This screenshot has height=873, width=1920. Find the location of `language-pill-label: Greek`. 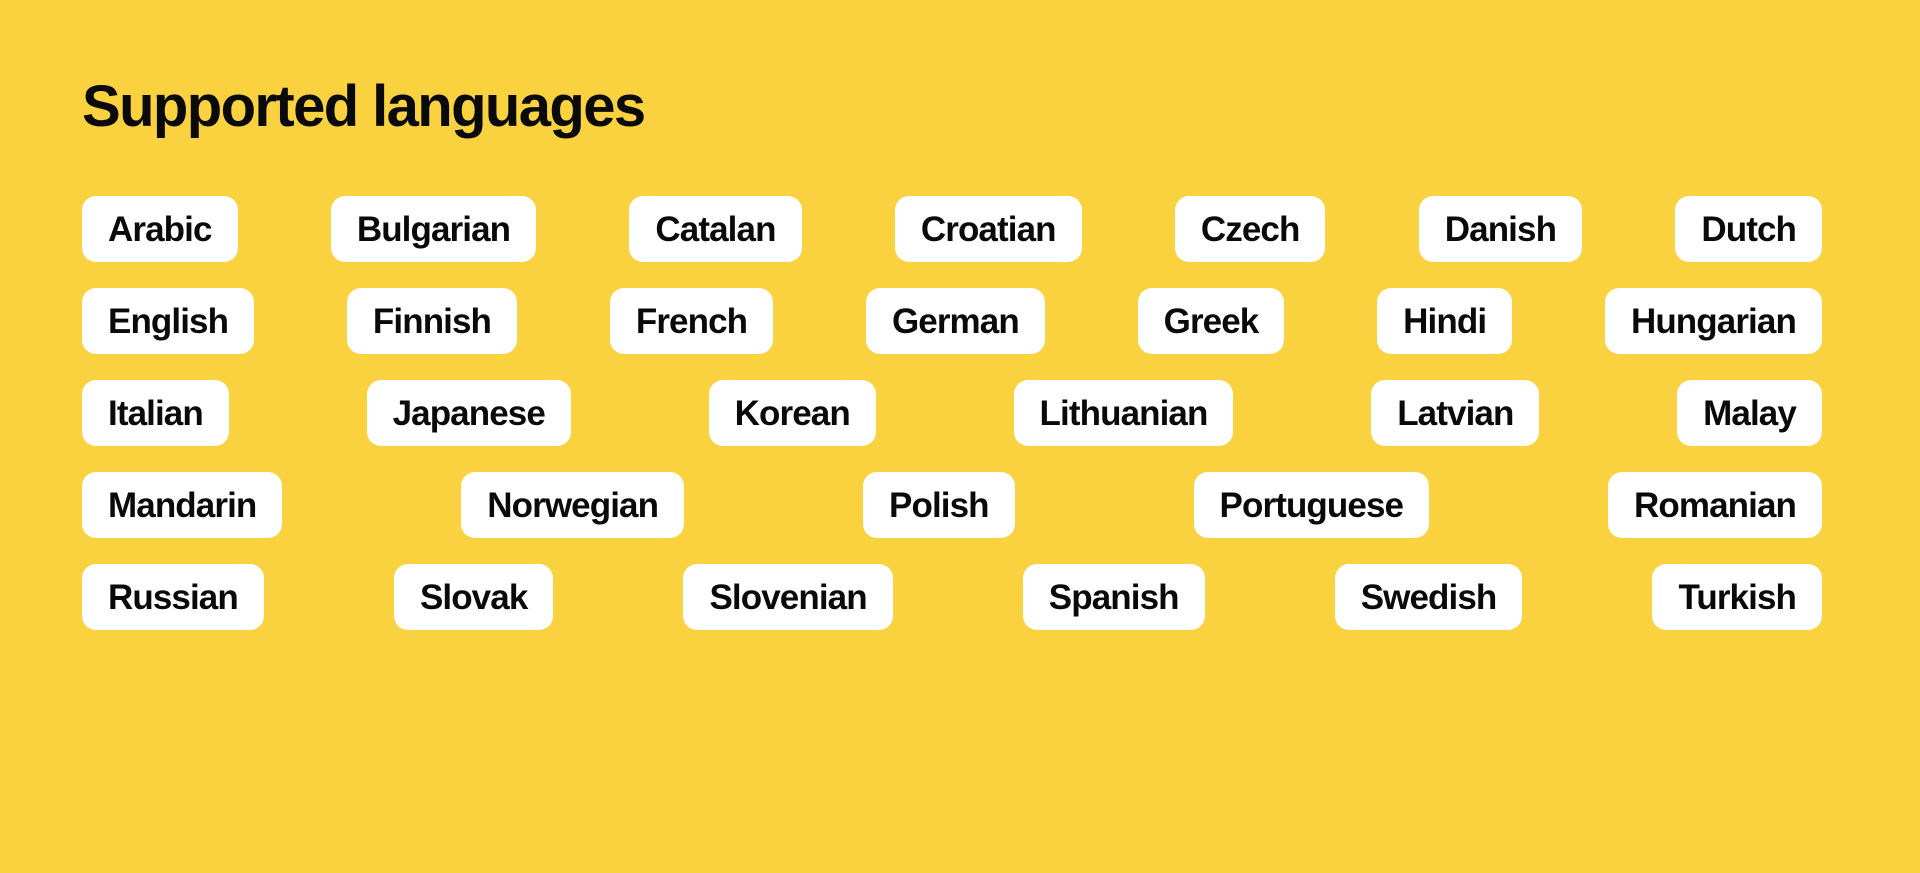

language-pill-label: Greek is located at coordinates (1211, 321).